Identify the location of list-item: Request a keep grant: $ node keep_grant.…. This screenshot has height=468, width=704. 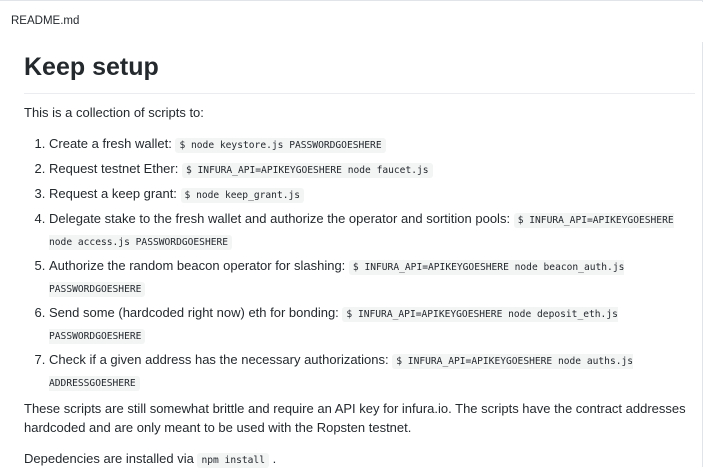
(372, 195).